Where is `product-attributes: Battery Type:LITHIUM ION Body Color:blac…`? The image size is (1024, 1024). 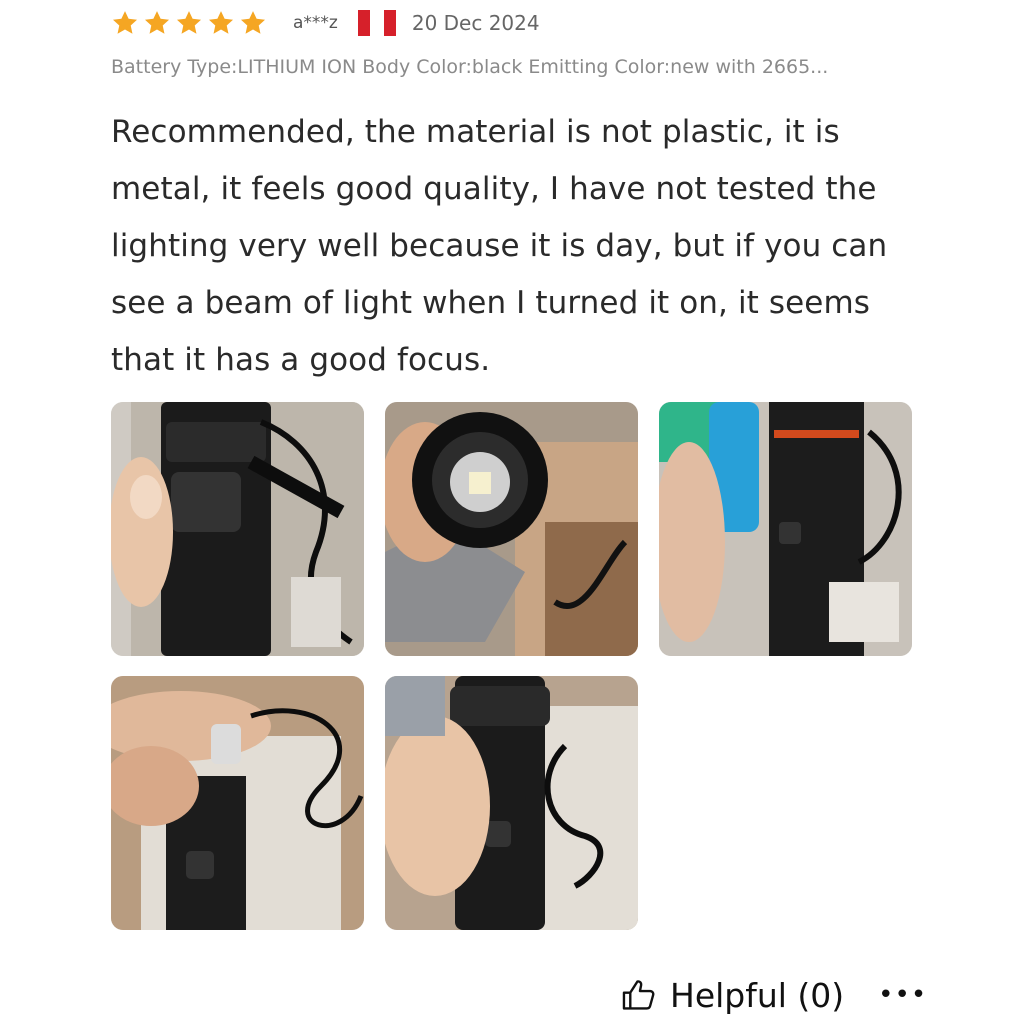 product-attributes: Battery Type:LITHIUM ION Body Color:blac… is located at coordinates (470, 67).